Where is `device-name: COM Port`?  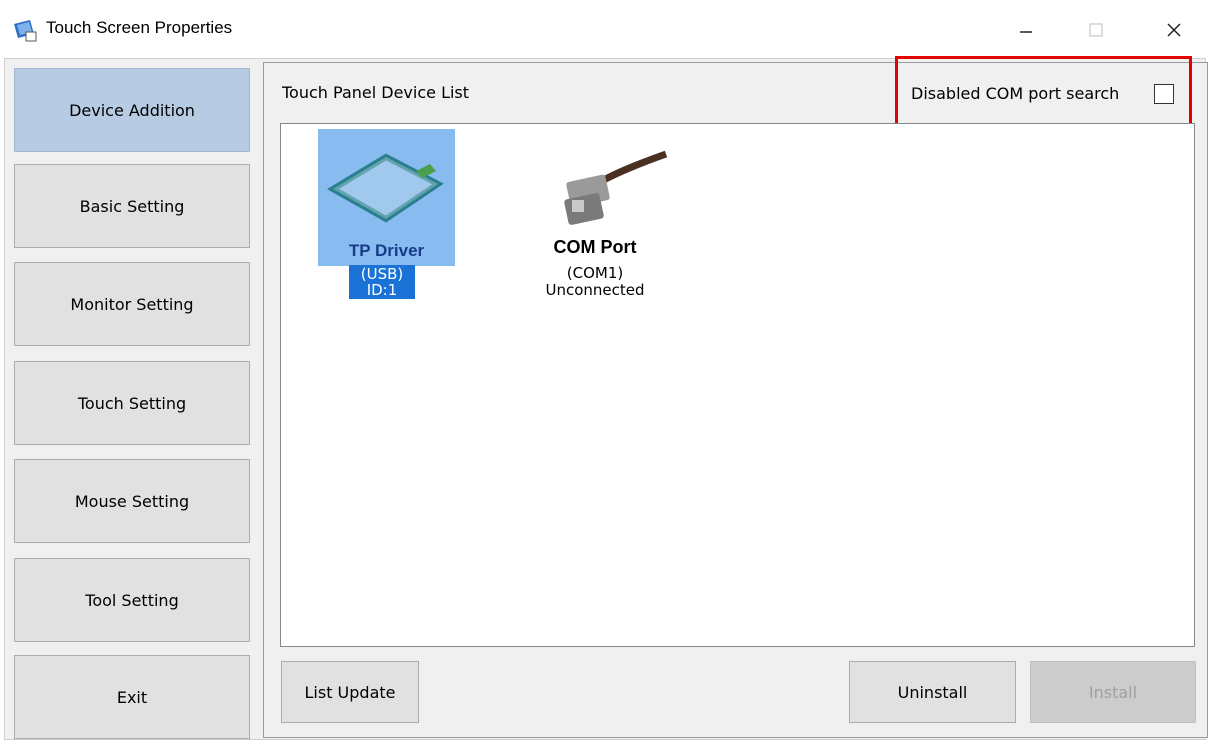 device-name: COM Port is located at coordinates (595, 247).